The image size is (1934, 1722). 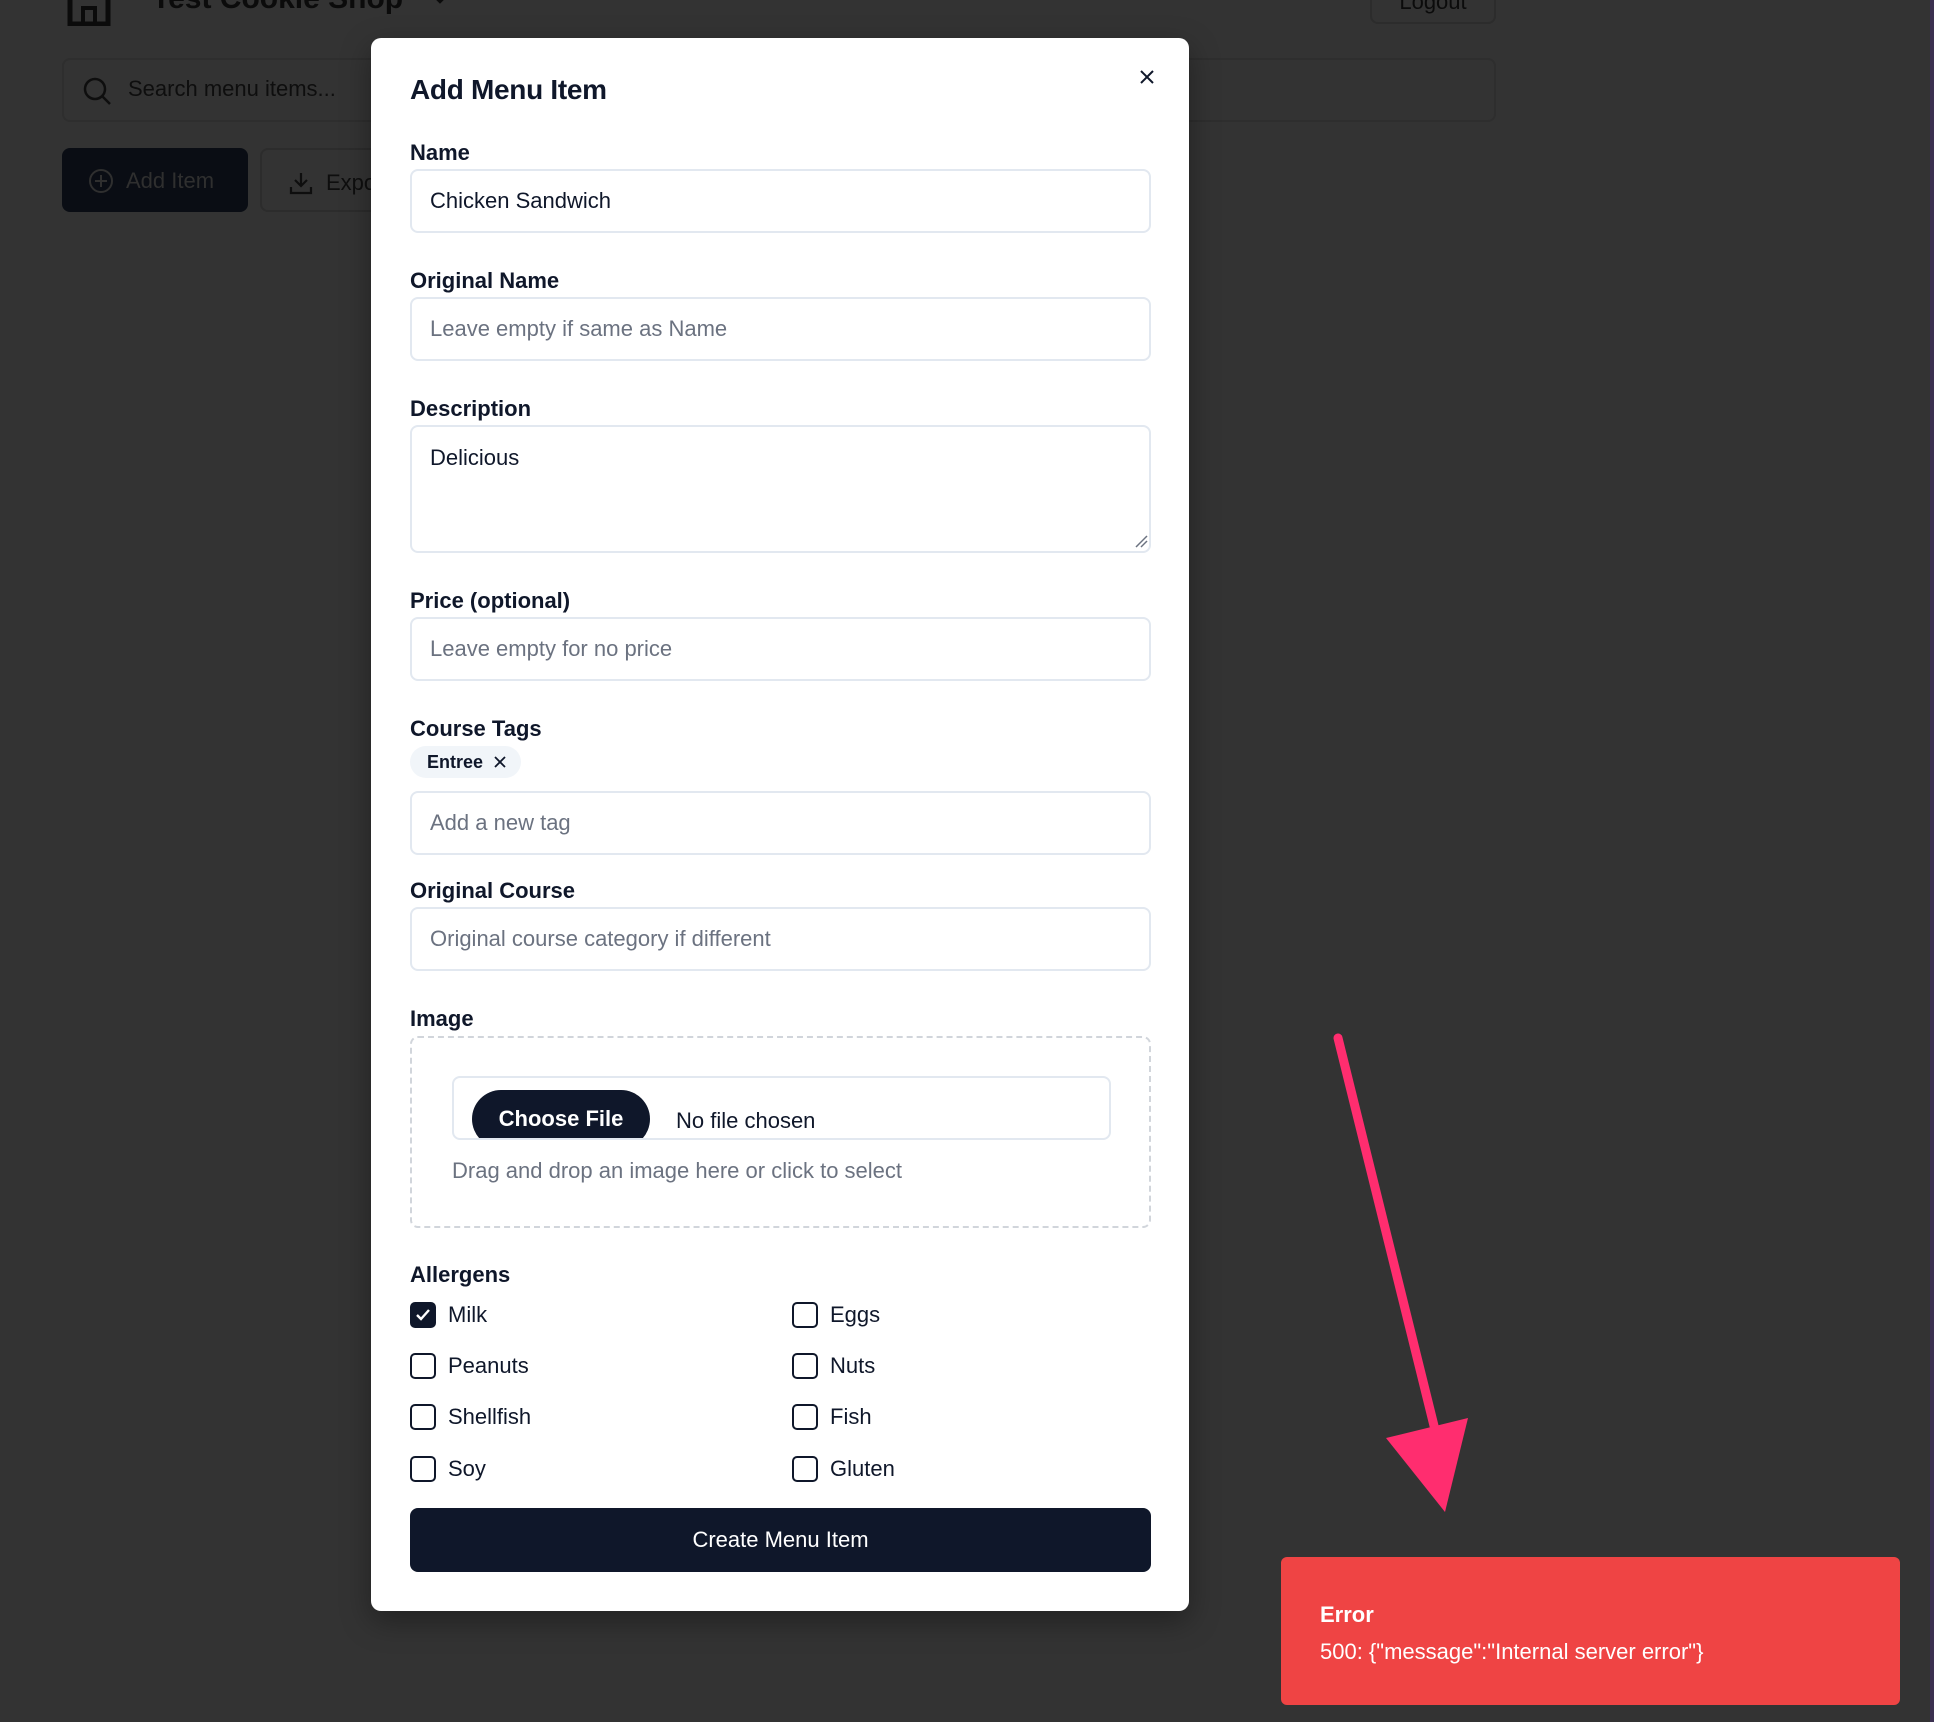 What do you see at coordinates (1512, 1651) in the screenshot?
I see `toast-message: 500: {"message":"Internal server error"}` at bounding box center [1512, 1651].